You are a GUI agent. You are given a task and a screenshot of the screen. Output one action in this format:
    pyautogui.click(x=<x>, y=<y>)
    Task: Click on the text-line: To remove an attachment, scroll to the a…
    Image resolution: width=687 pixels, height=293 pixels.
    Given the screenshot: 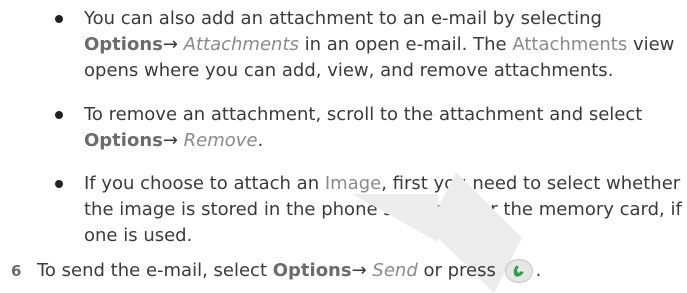 What is the action you would take?
    pyautogui.click(x=380, y=115)
    